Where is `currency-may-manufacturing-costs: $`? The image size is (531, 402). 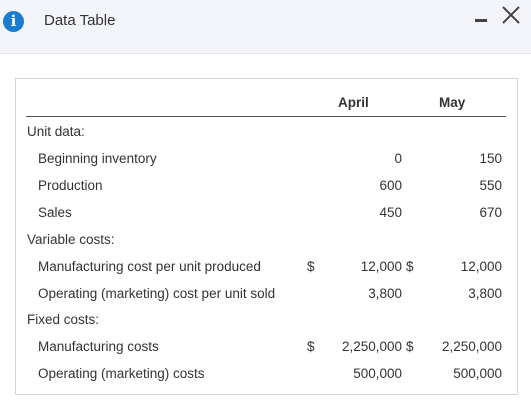
currency-may-manufacturing-costs: $ is located at coordinates (410, 346).